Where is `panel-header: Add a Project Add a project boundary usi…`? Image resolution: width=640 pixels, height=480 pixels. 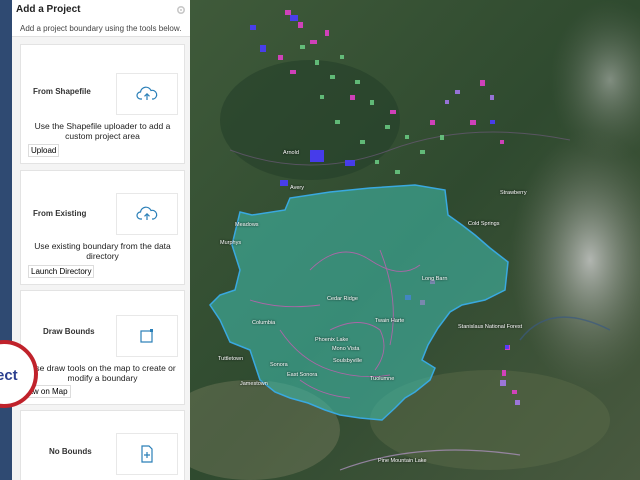
panel-header: Add a Project Add a project boundary usi… is located at coordinates (101, 18).